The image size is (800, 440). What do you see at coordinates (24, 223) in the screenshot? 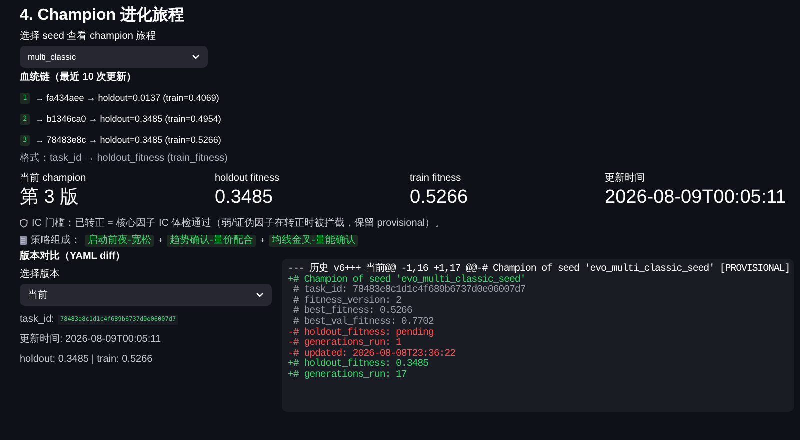
I see `shield-icon` at bounding box center [24, 223].